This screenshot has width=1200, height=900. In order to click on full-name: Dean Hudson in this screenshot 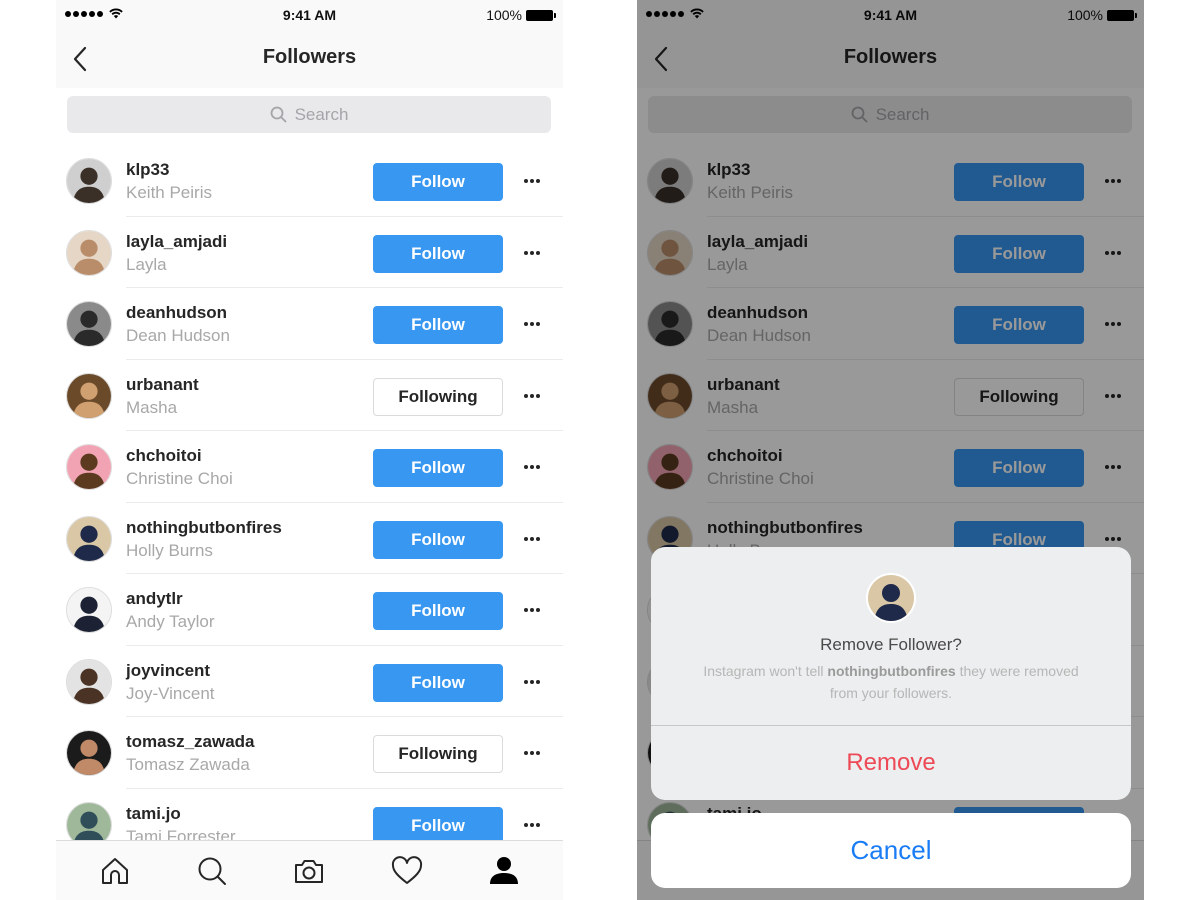, I will do `click(178, 335)`.